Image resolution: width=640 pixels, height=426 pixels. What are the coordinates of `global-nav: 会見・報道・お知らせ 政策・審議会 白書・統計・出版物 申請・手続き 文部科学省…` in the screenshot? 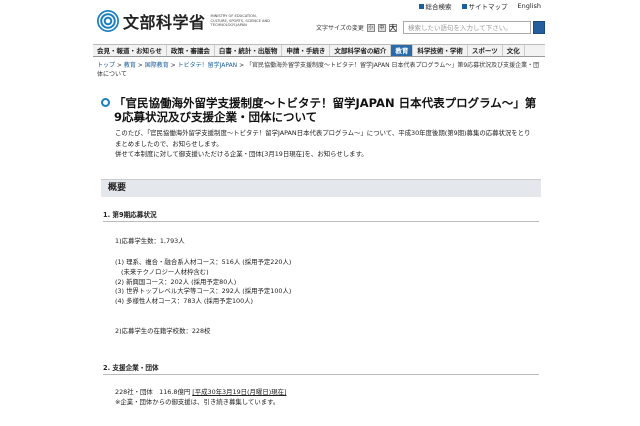 It's located at (319, 50).